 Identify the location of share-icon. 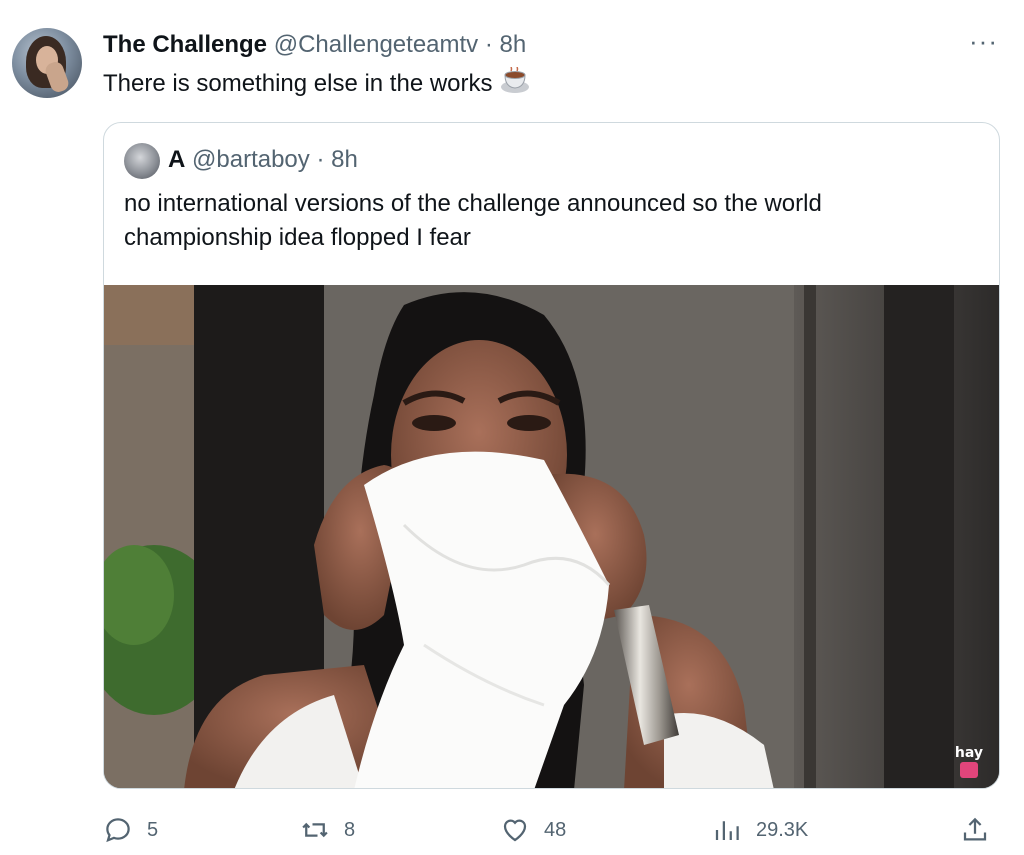
(975, 829).